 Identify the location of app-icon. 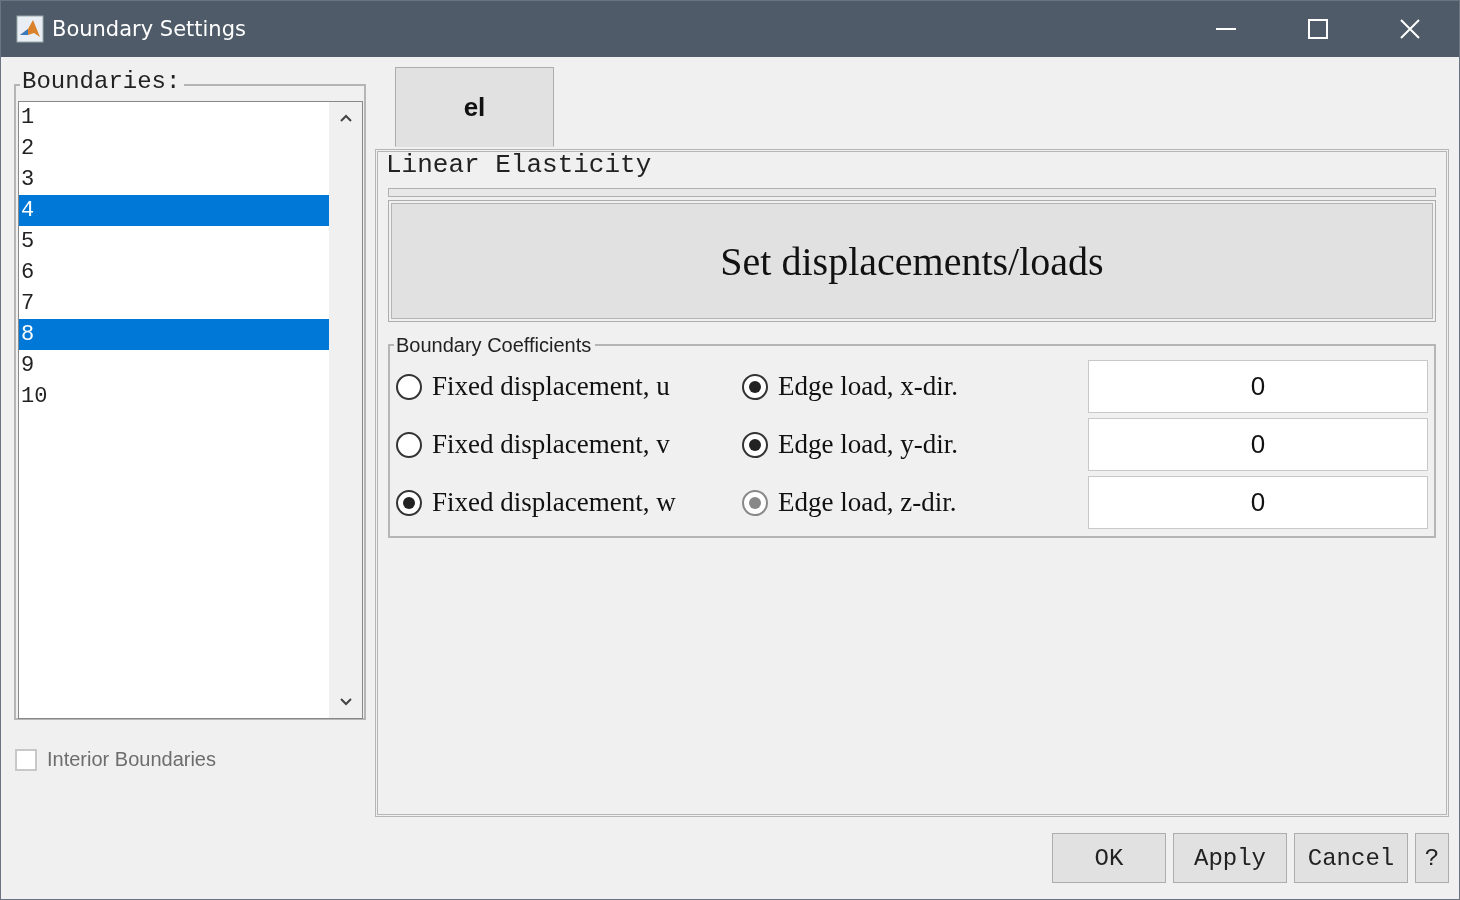
(30, 29).